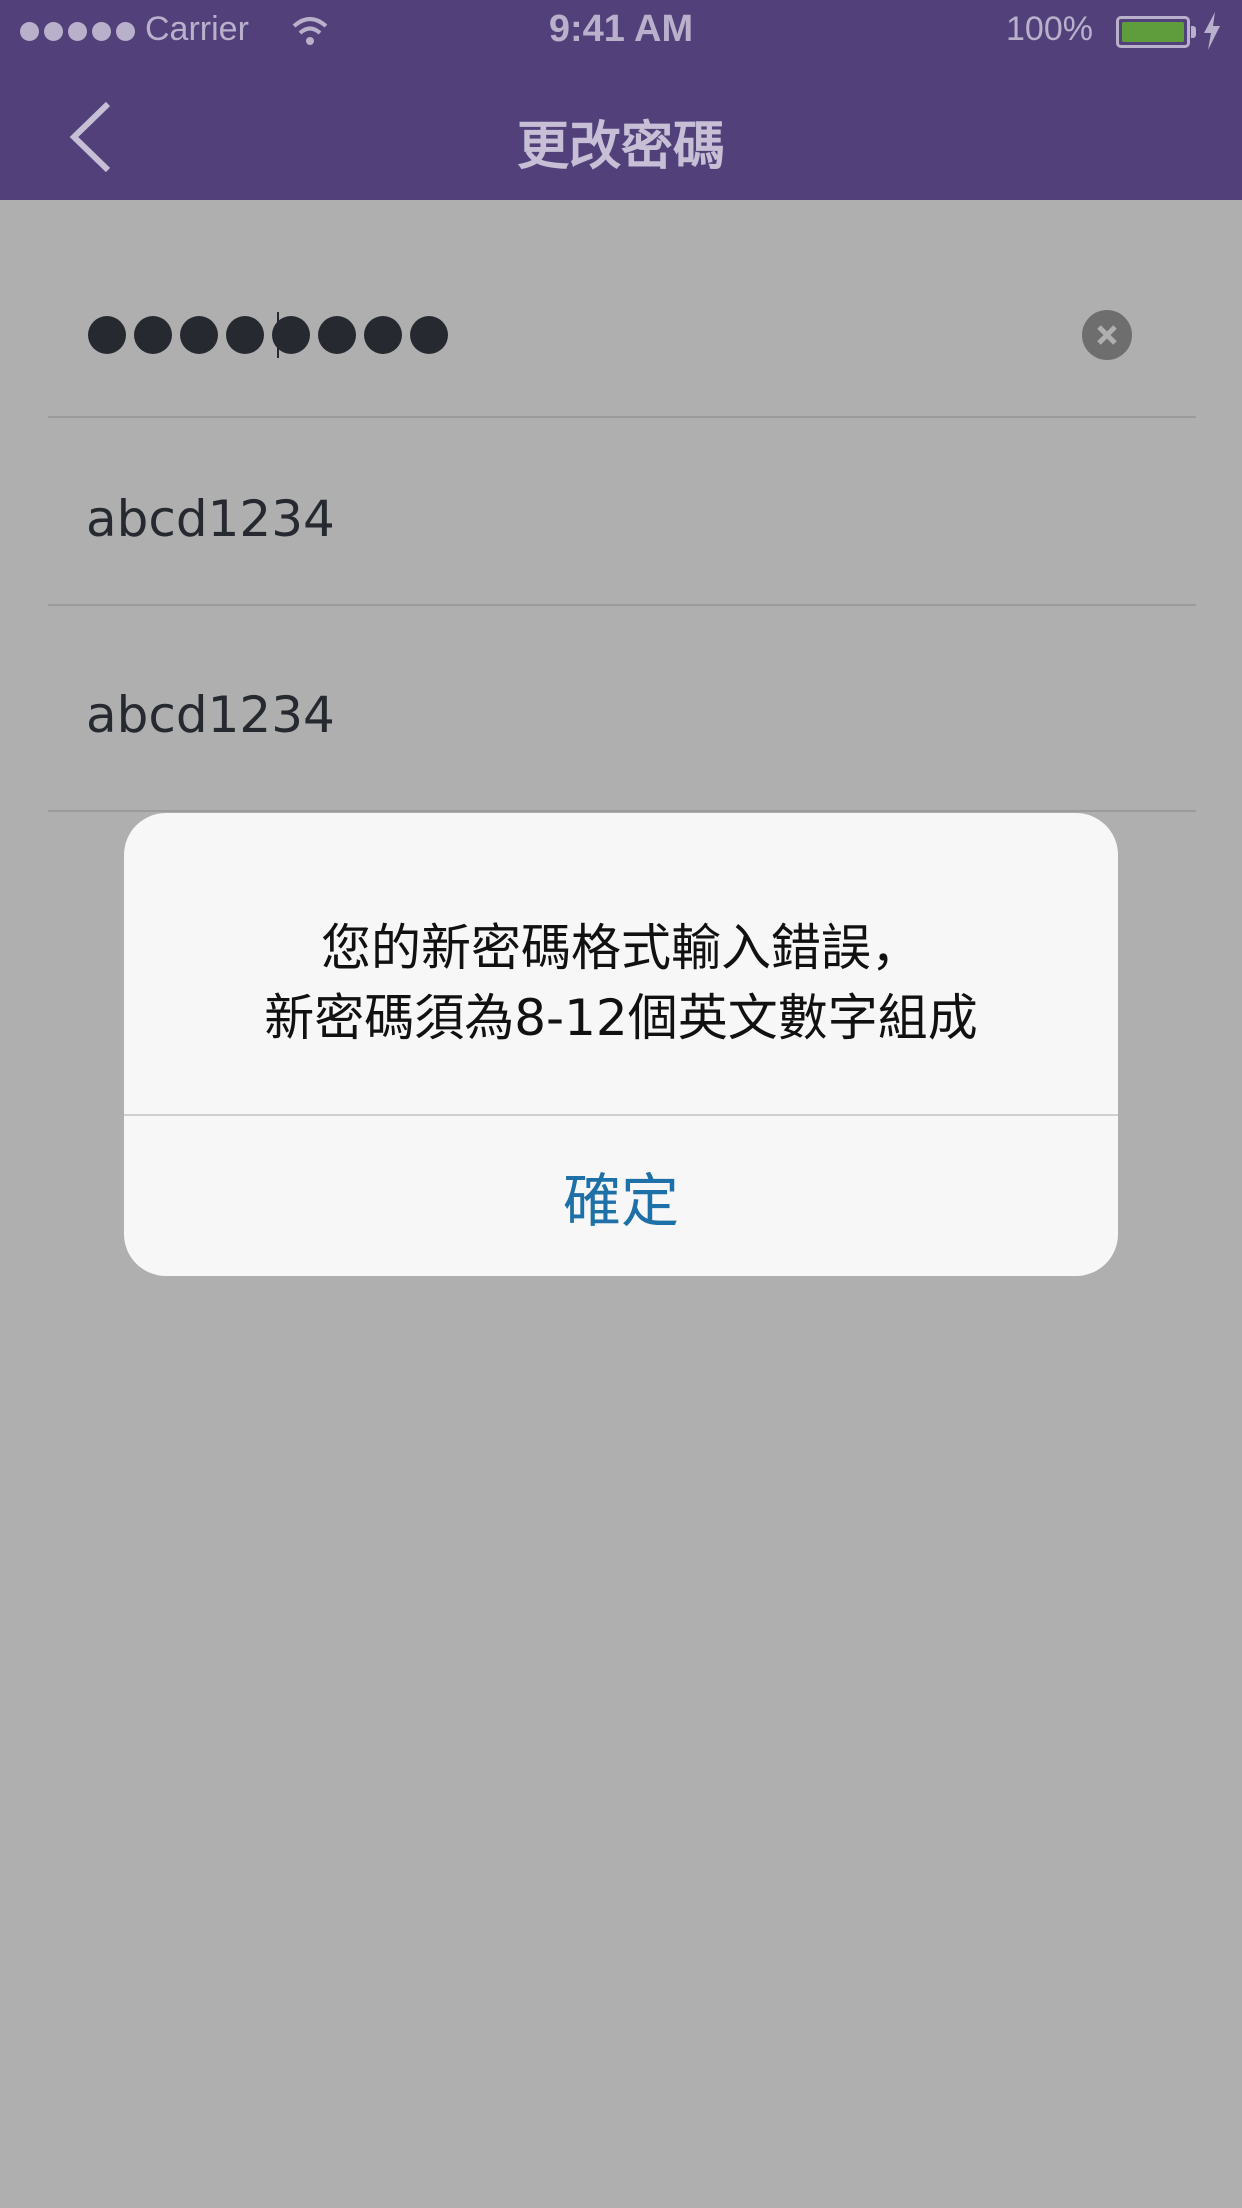 The width and height of the screenshot is (1242, 2208). Describe the element at coordinates (621, 1196) in the screenshot. I see `confirm-button: 確定` at that location.